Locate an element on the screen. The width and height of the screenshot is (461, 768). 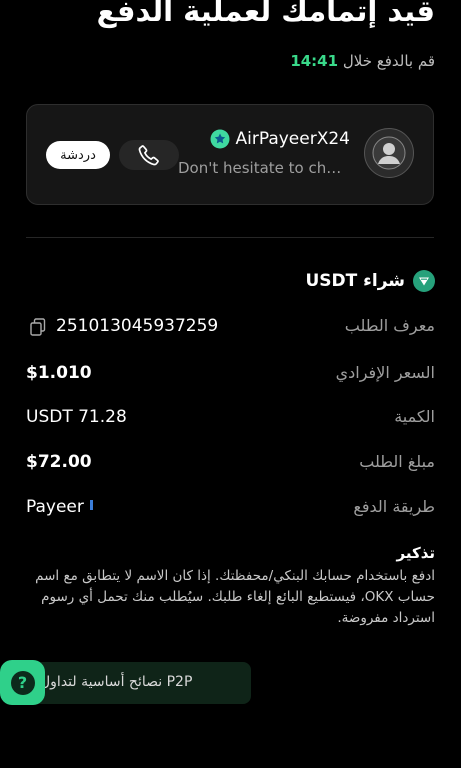
order-amount-value: $72.00 is located at coordinates (59, 462).